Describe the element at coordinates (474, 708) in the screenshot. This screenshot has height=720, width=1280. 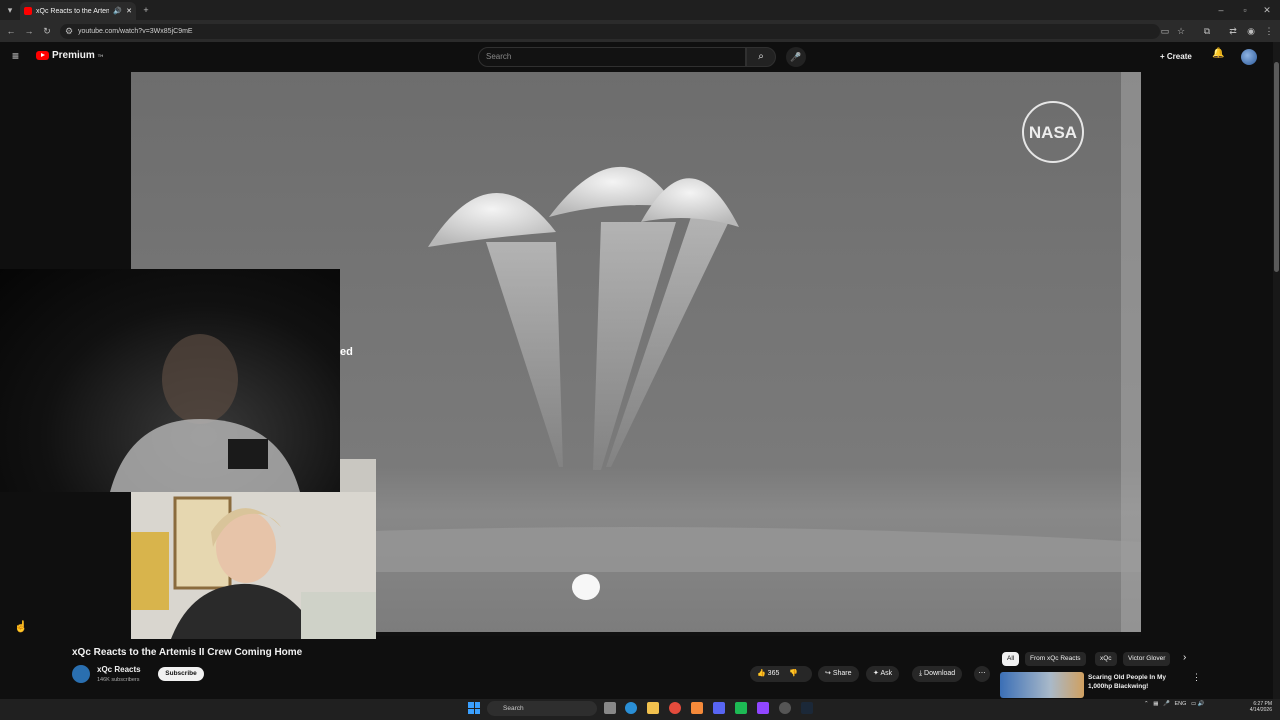
I see `windows-start-icon` at that location.